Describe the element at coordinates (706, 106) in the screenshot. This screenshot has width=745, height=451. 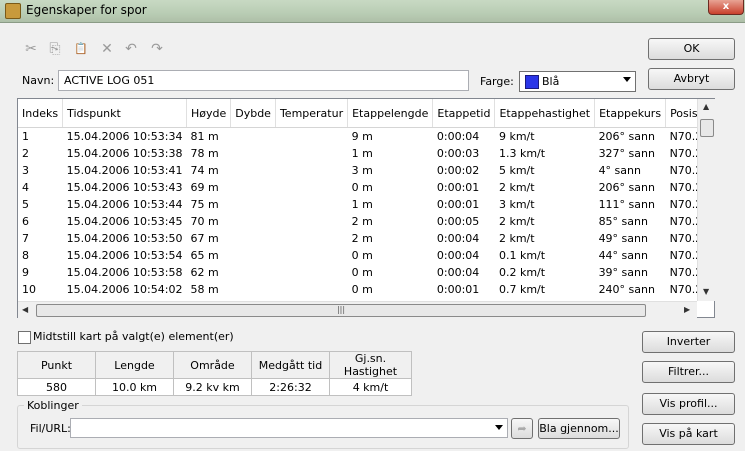
I see `scroll-up-icon: ▲` at that location.